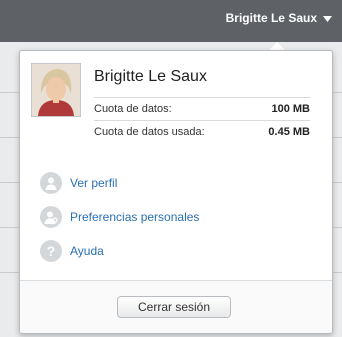 The width and height of the screenshot is (342, 337). I want to click on chevron-down-icon, so click(327, 18).